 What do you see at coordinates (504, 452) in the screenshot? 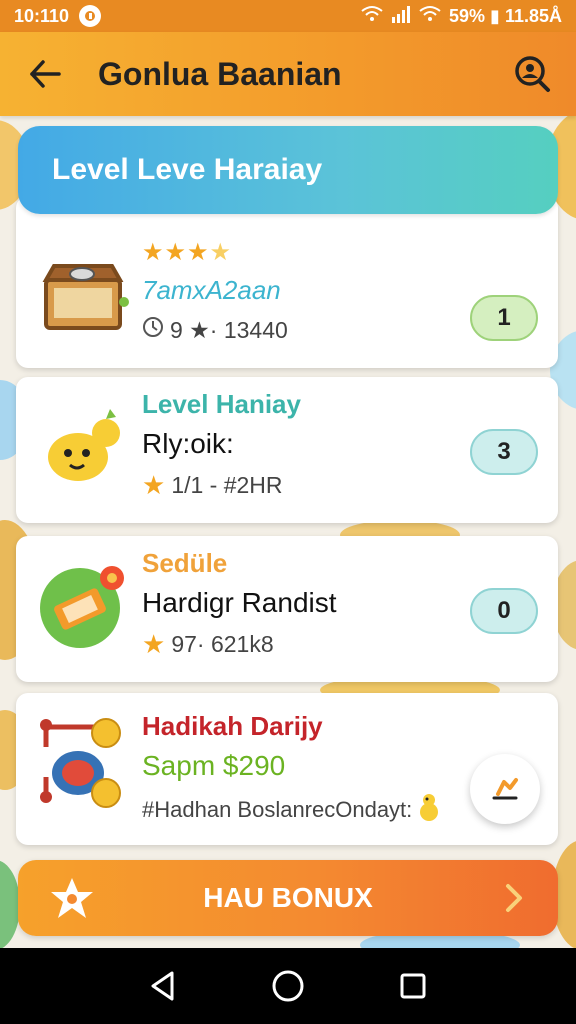
I see `count-badge: 3` at bounding box center [504, 452].